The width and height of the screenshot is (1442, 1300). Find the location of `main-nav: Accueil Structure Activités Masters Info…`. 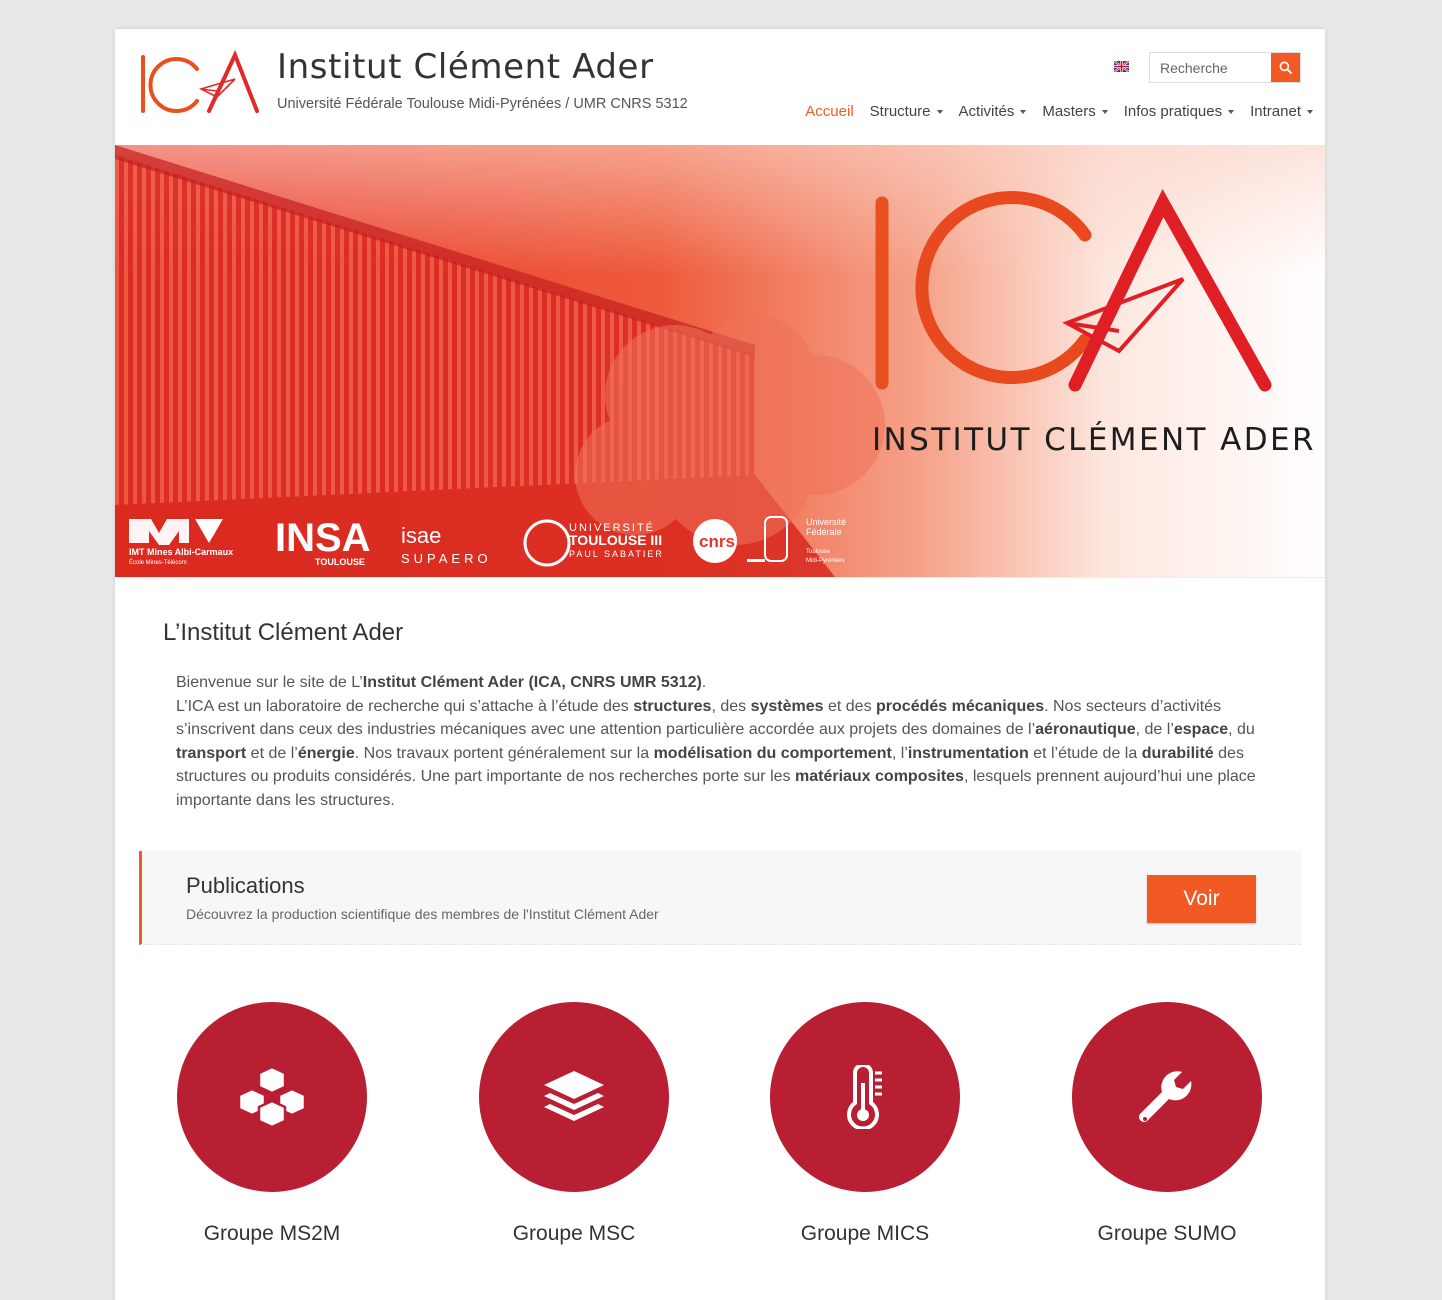

main-nav: Accueil Structure Activités Masters Info… is located at coordinates (1051, 111).